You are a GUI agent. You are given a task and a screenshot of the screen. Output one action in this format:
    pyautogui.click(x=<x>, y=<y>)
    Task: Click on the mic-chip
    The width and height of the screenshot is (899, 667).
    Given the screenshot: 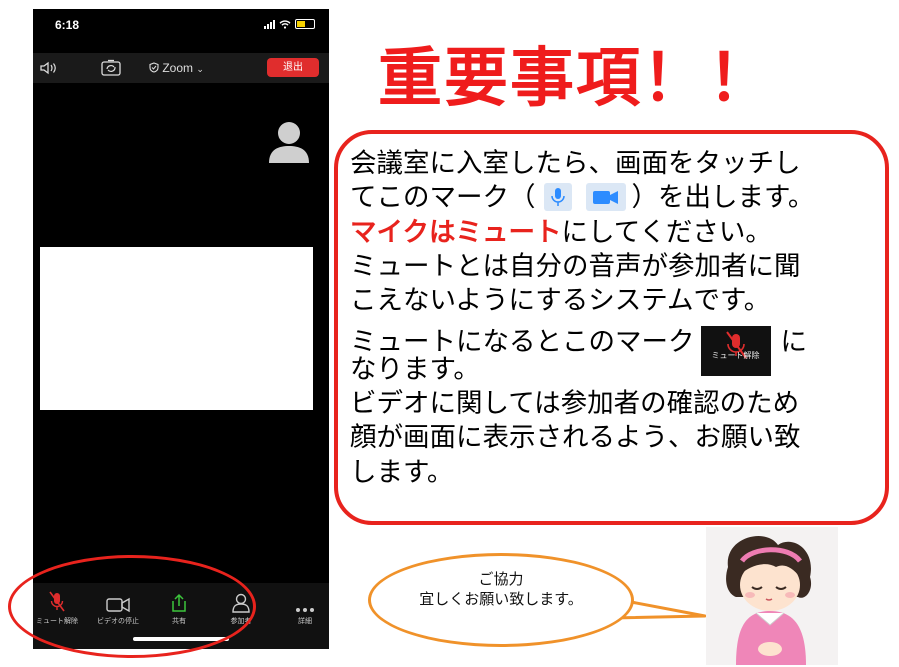 What is the action you would take?
    pyautogui.click(x=557, y=196)
    